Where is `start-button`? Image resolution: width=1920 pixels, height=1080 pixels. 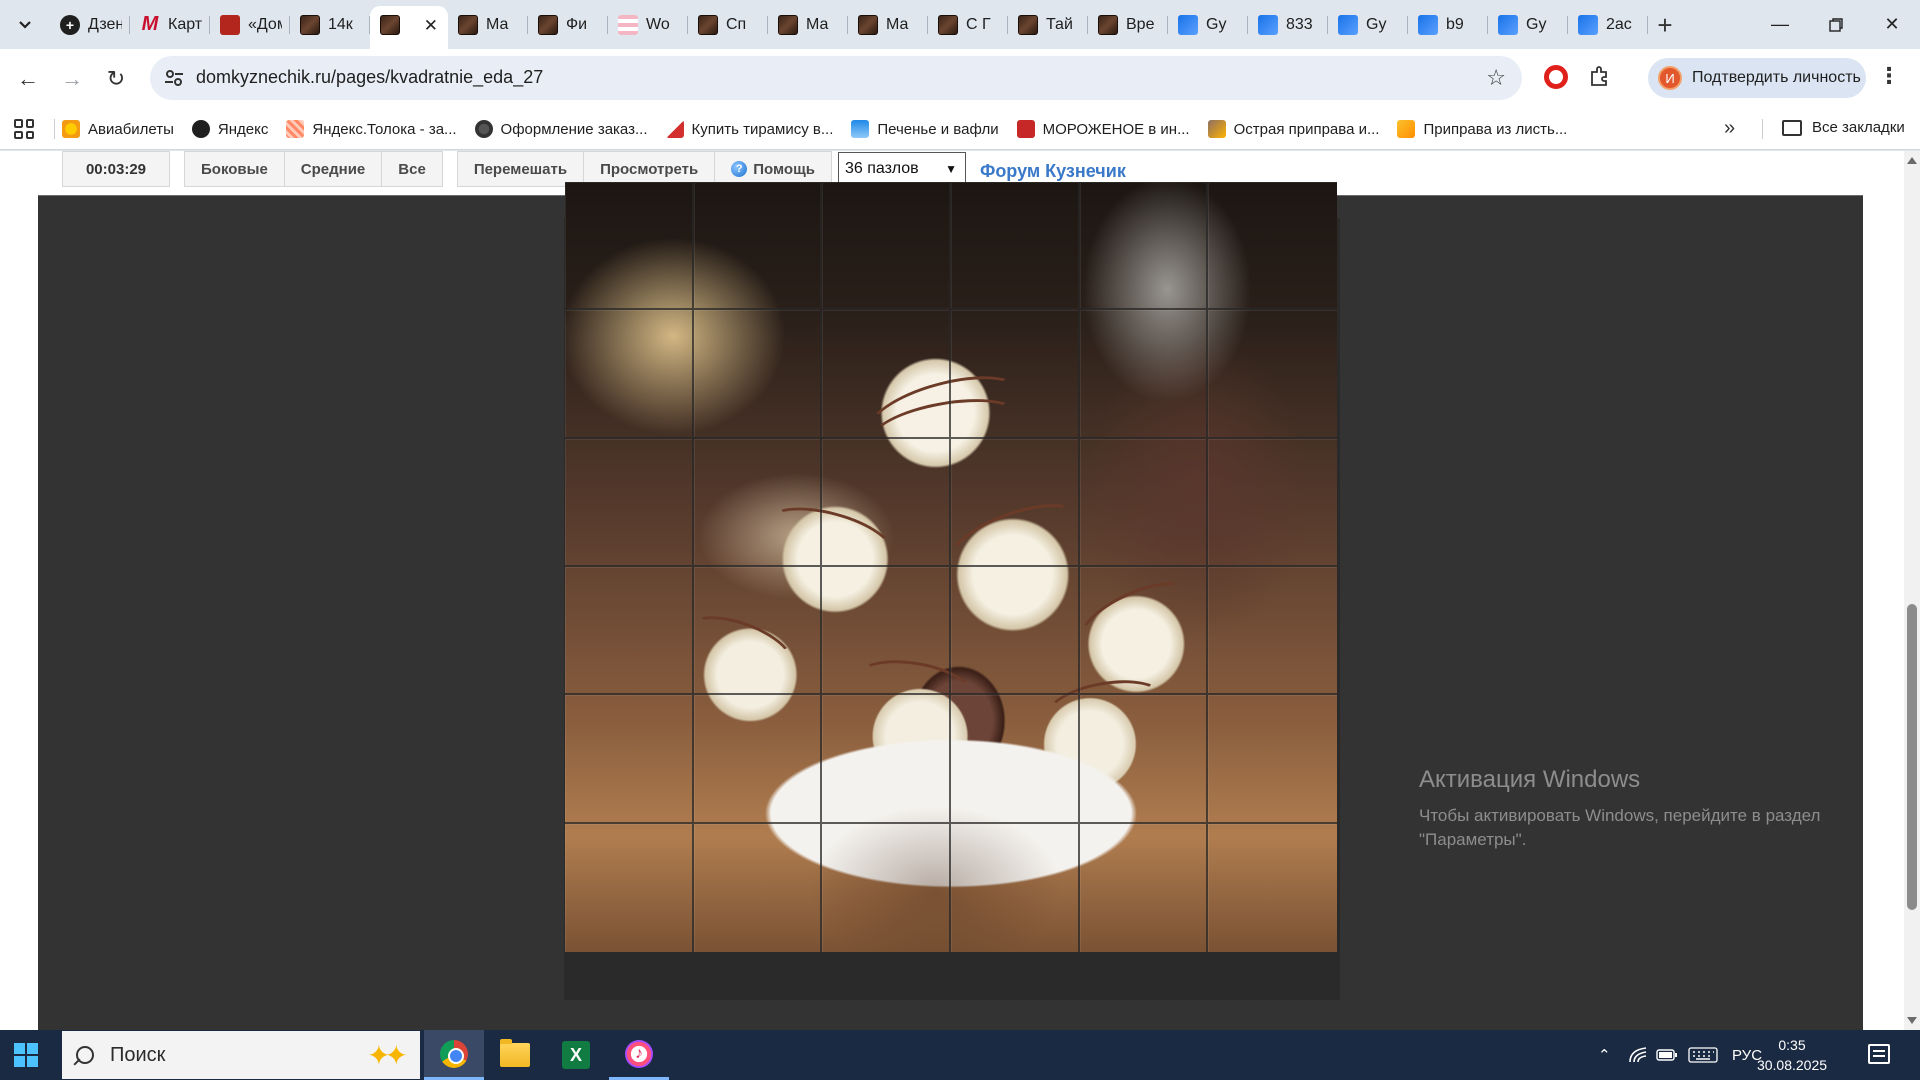
start-button is located at coordinates (26, 1055).